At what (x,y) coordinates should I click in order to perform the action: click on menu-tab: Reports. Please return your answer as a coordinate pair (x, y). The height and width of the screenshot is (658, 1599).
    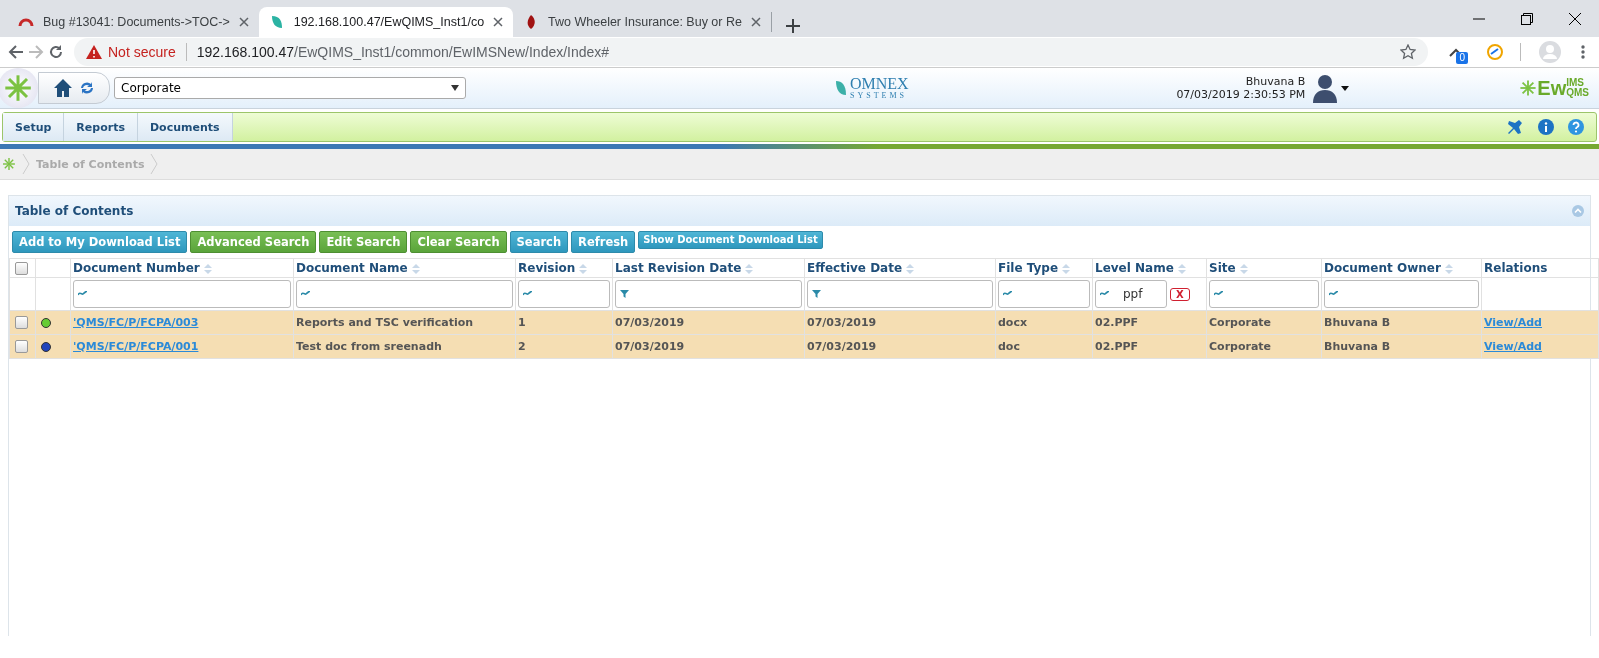
    Looking at the image, I should click on (101, 127).